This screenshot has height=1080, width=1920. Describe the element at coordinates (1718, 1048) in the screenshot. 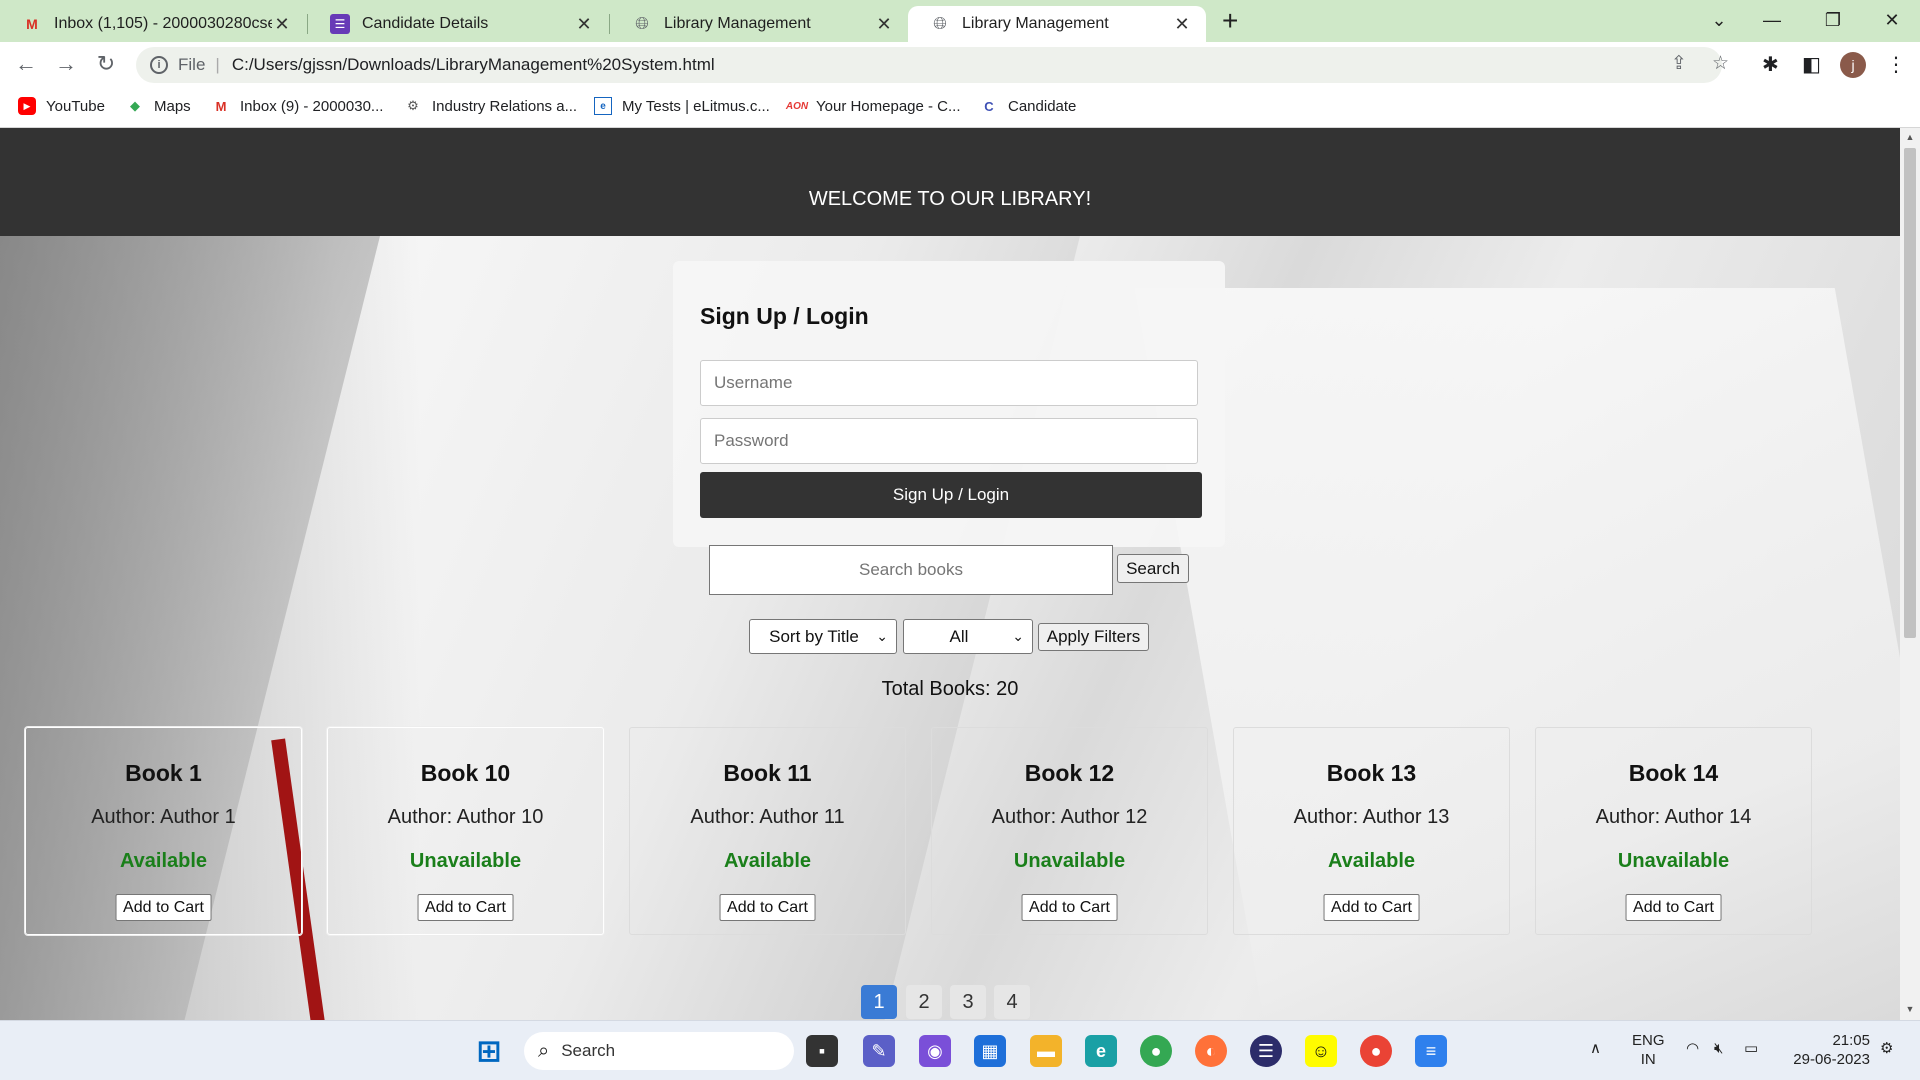

I see `volume-muted-icon: 🔇︎` at that location.